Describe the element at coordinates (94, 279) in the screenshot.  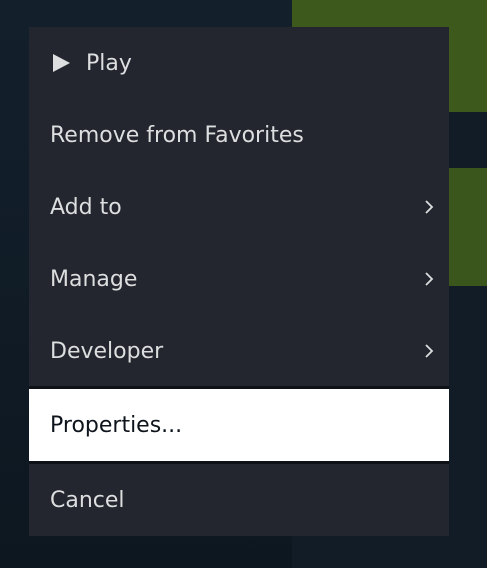
I see `menu-item-label: Manage` at that location.